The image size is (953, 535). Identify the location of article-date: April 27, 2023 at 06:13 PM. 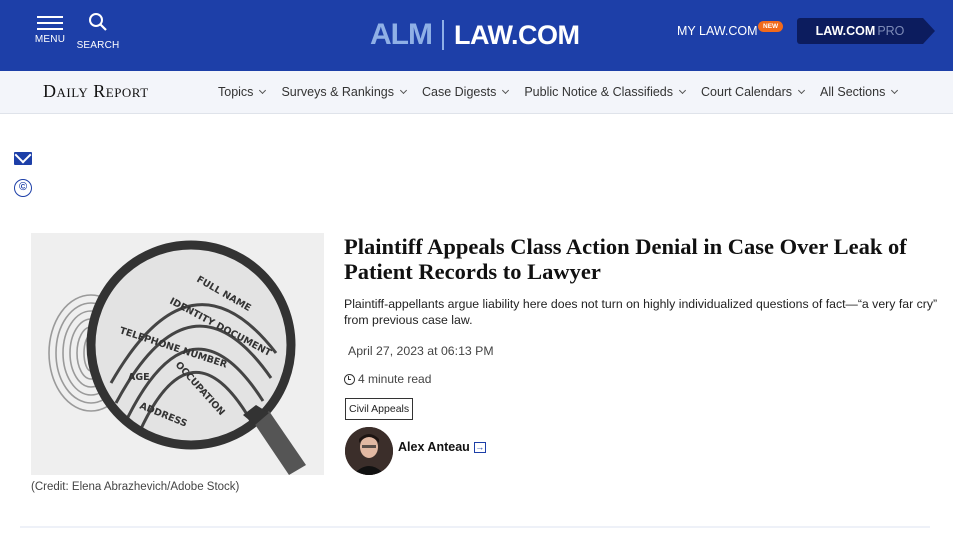
(421, 351).